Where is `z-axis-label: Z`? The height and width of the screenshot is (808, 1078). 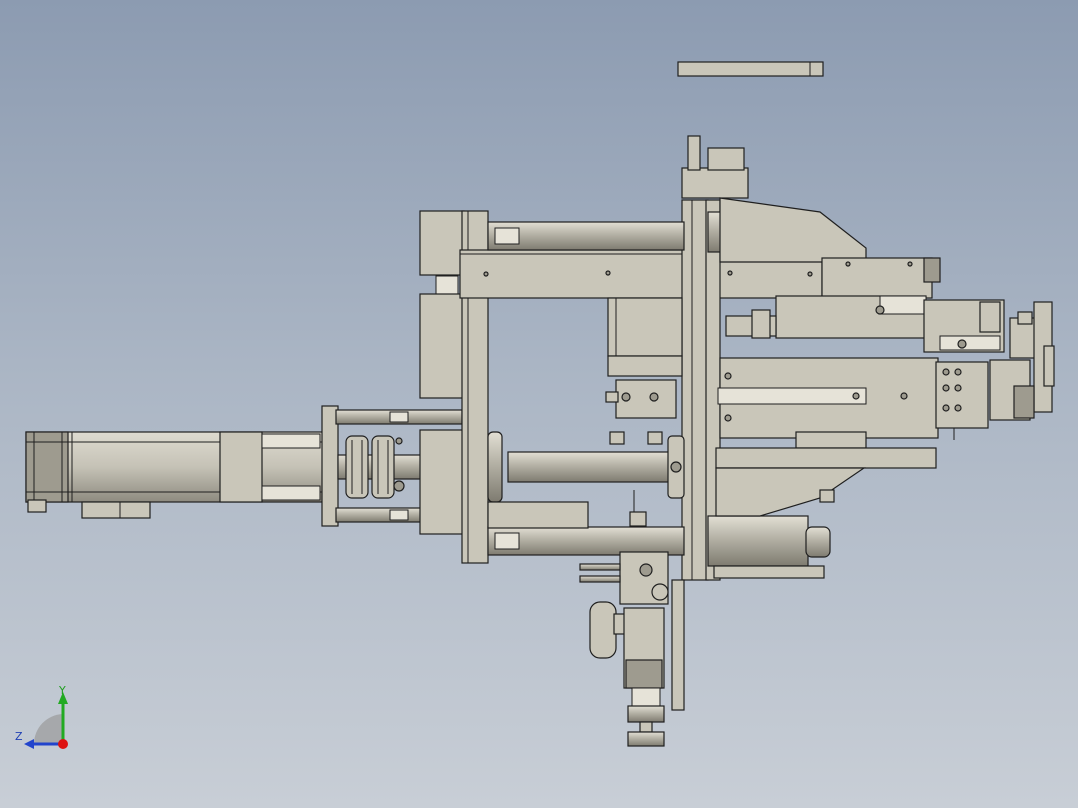
z-axis-label: Z is located at coordinates (19, 736).